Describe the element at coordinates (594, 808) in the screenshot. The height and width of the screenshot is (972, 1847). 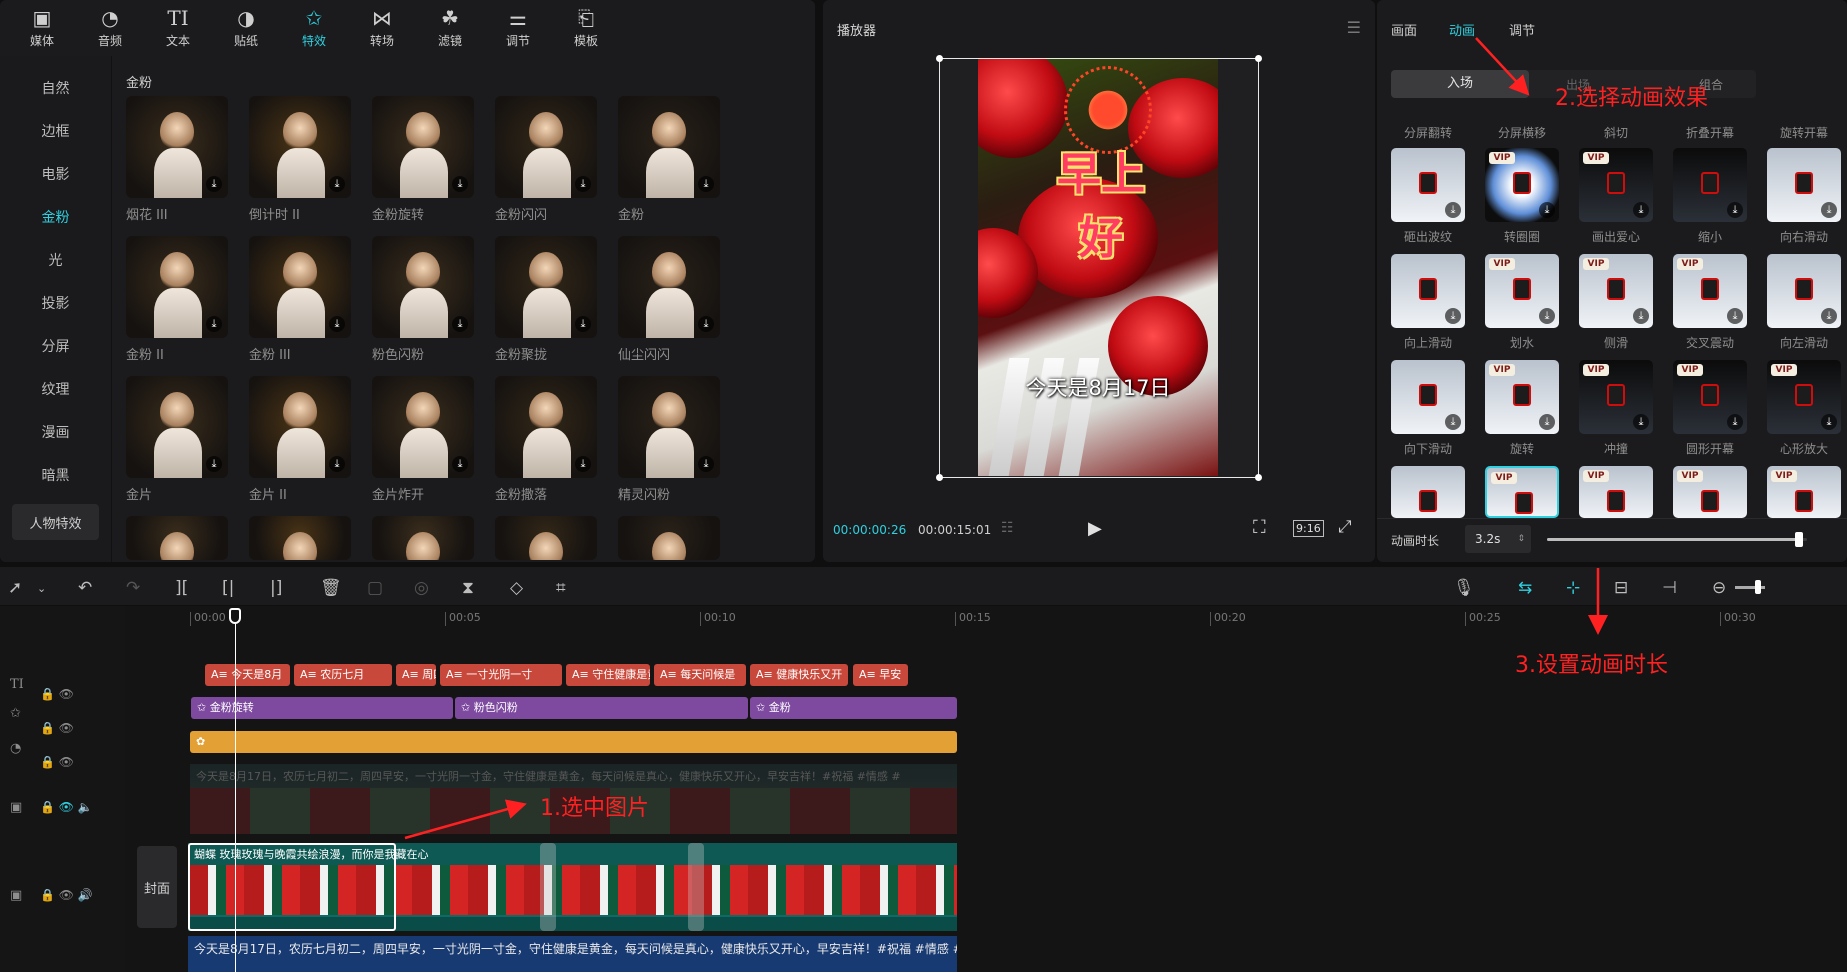
I see `annotation-step1: 1.选中图片` at that location.